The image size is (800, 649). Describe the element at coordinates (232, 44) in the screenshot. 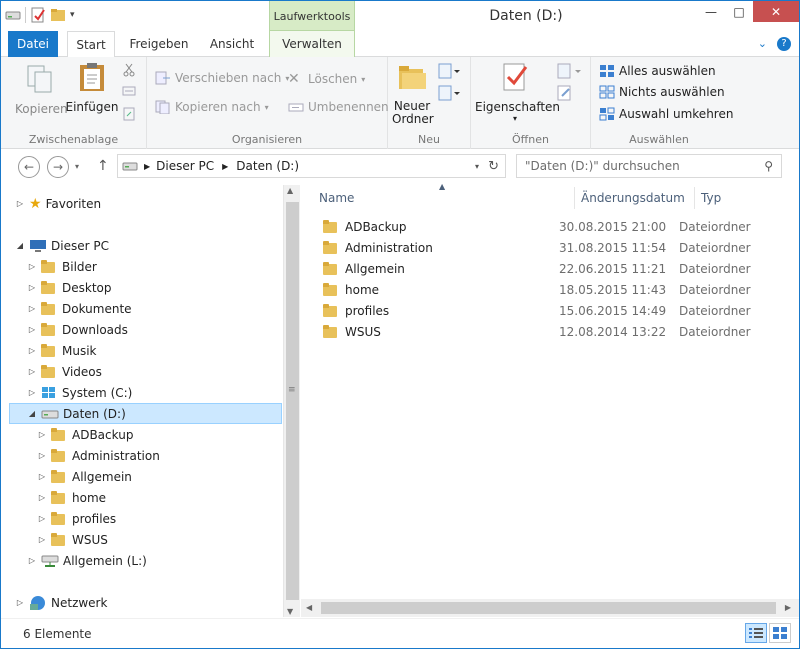

I see `tab-view: Ansicht` at that location.